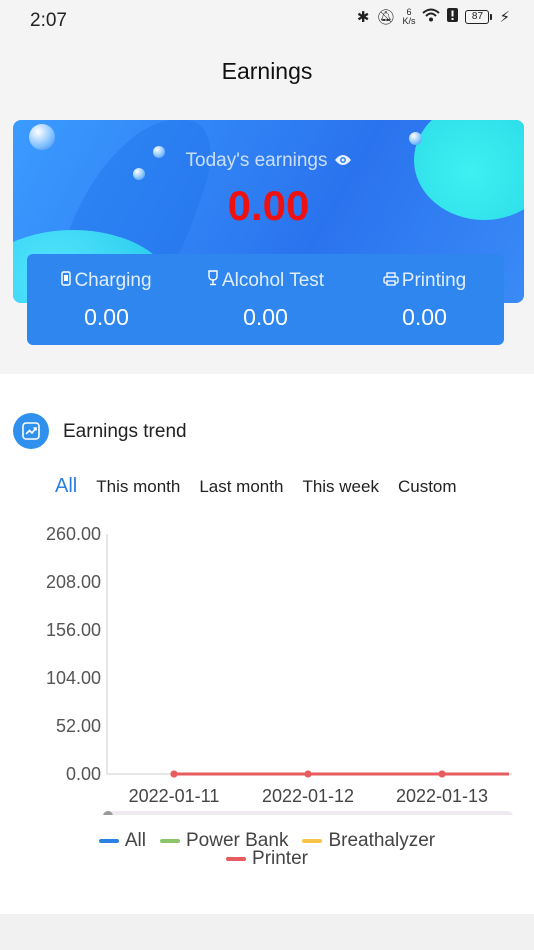 The width and height of the screenshot is (534, 950). What do you see at coordinates (66, 281) in the screenshot?
I see `power-bank-icon` at bounding box center [66, 281].